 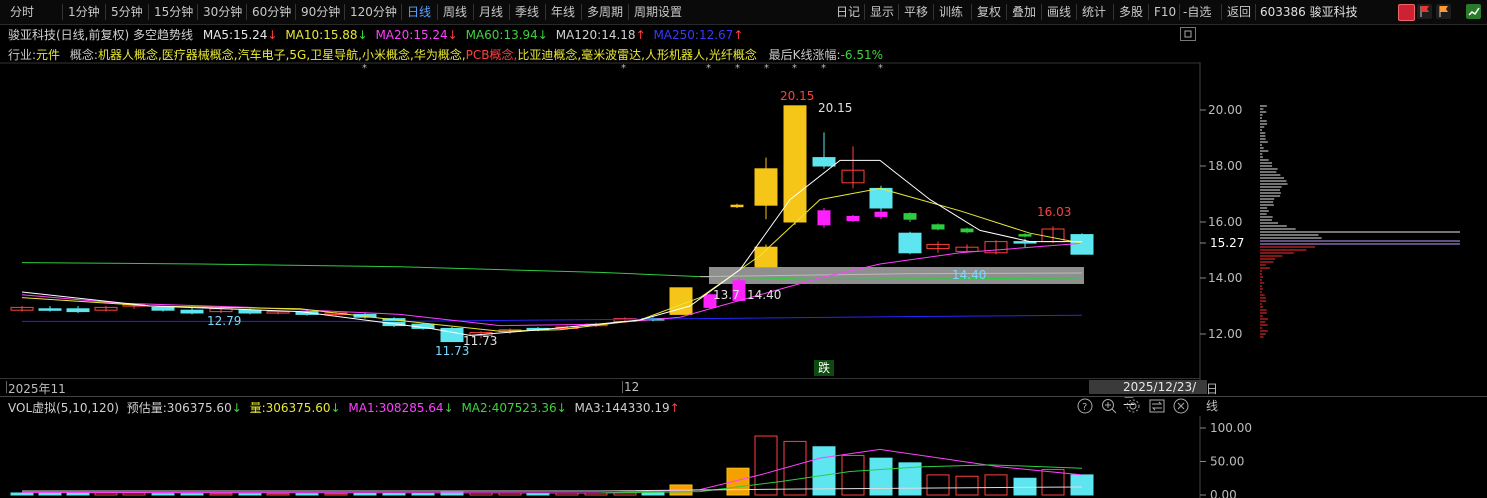 I want to click on btn-overlay: 叠加, so click(x=1024, y=12).